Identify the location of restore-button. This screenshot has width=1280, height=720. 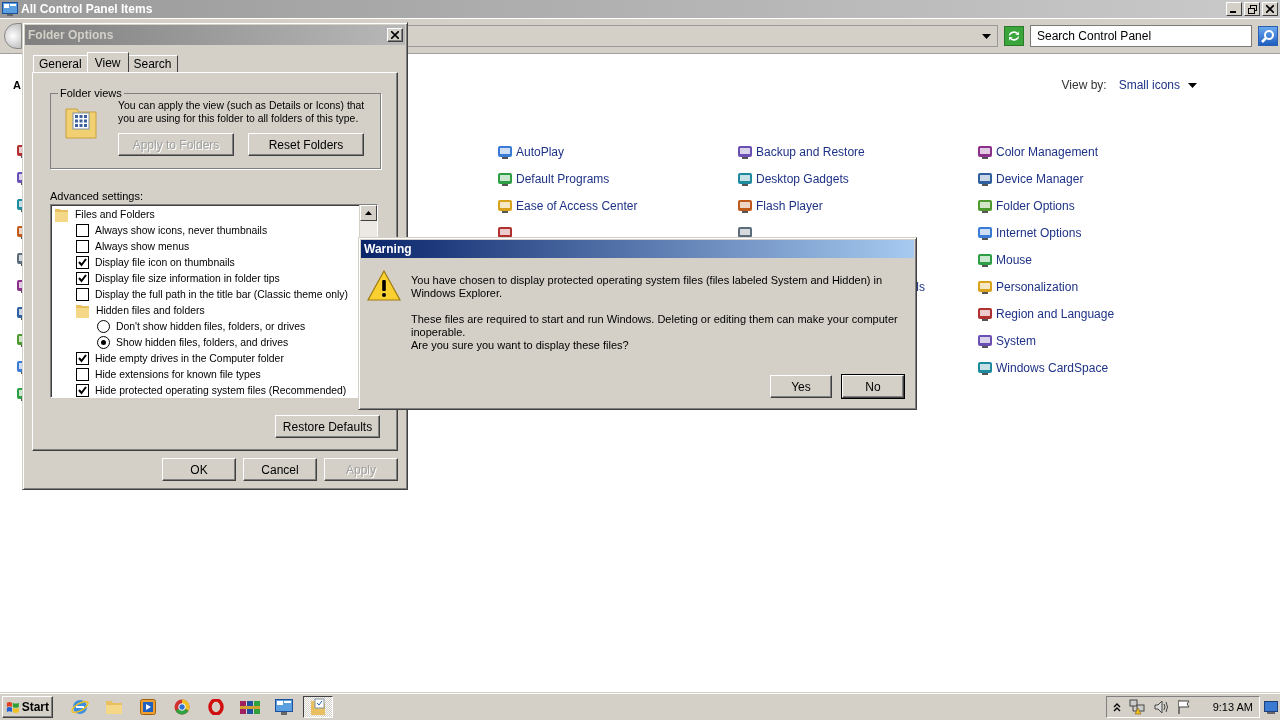
(1252, 9).